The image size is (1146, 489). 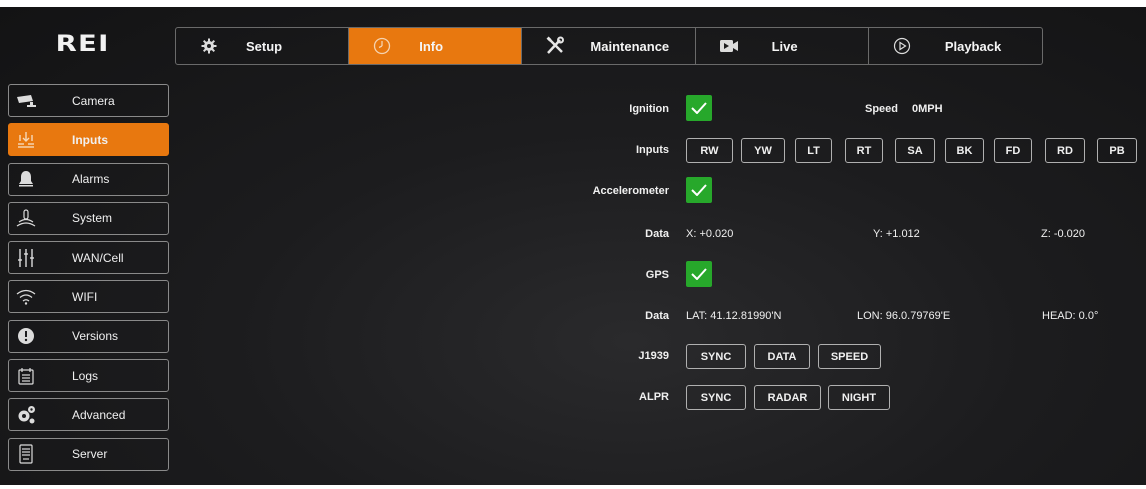 What do you see at coordinates (787, 397) in the screenshot?
I see `alpr-radar-button: RADAR` at bounding box center [787, 397].